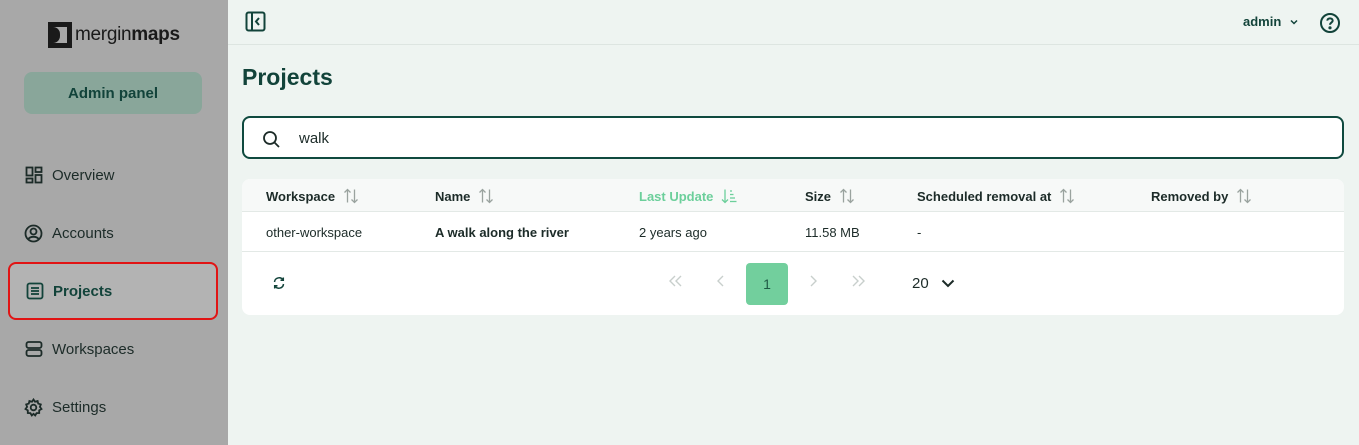 This screenshot has height=445, width=1359. Describe the element at coordinates (279, 285) in the screenshot. I see `refresh-icon` at that location.